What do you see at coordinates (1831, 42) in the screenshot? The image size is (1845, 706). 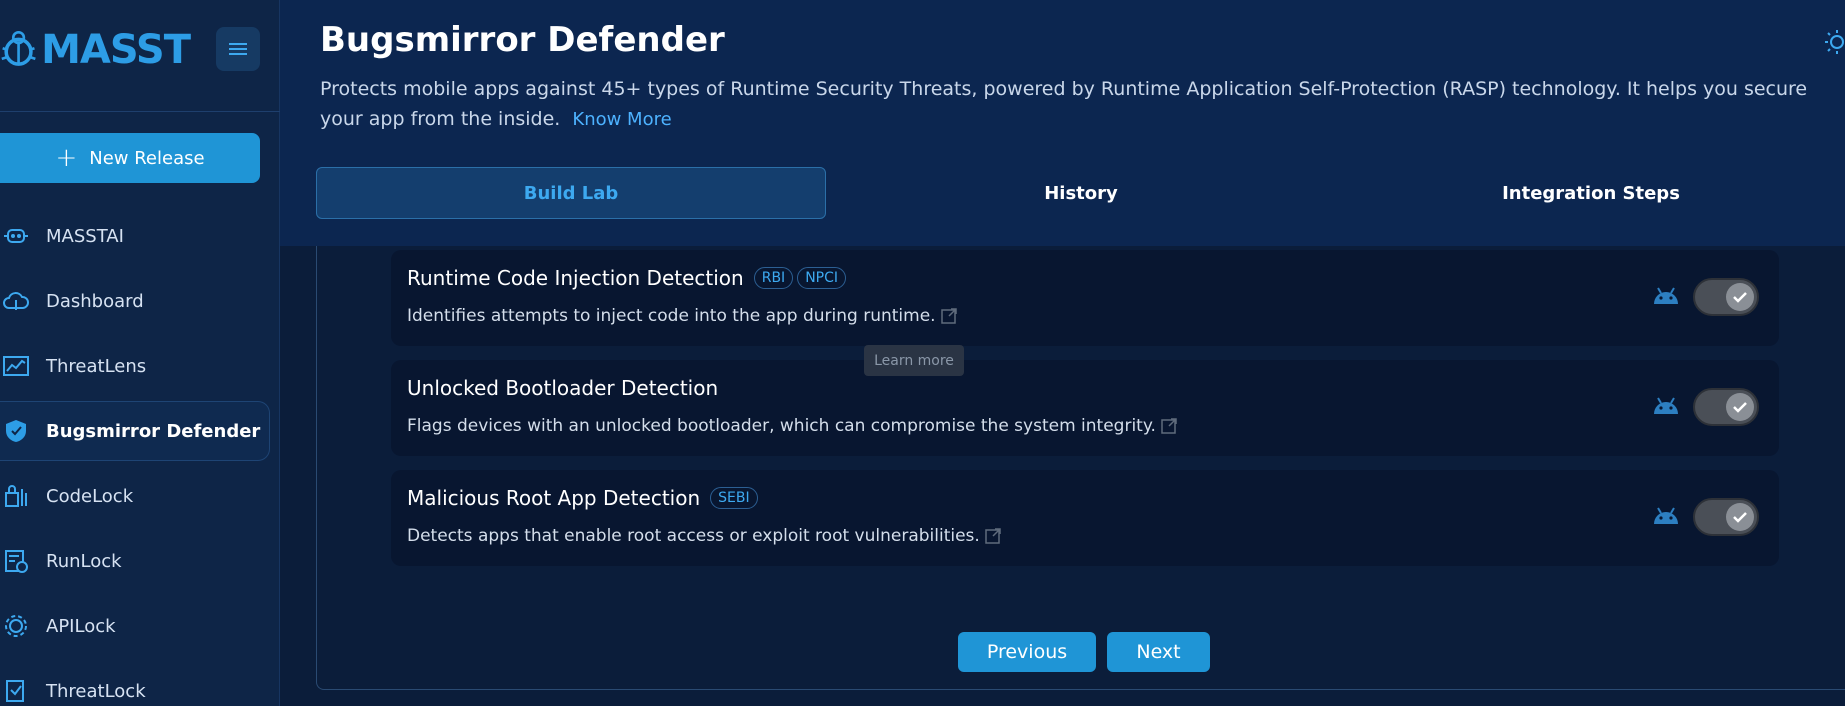 I see `sun-icon` at bounding box center [1831, 42].